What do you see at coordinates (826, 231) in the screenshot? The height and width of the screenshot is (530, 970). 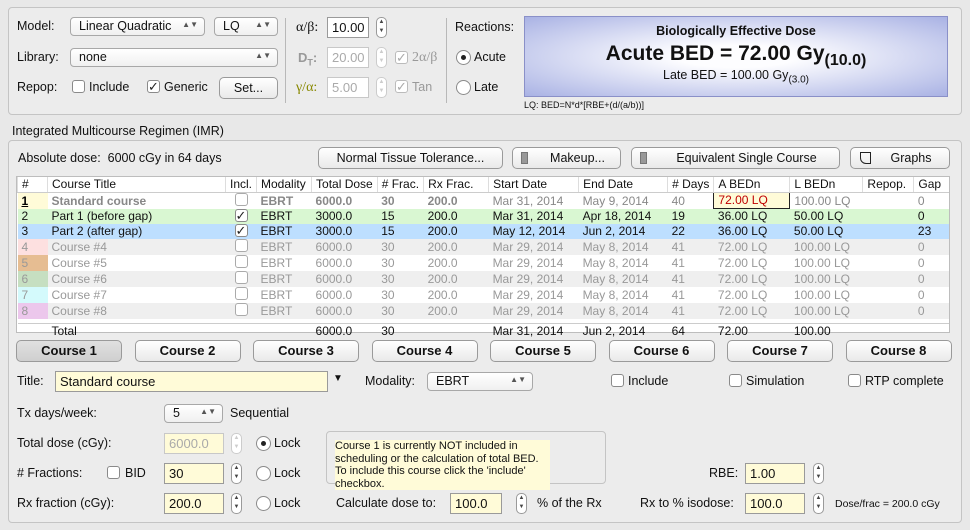 I see `cell-lbed: 50.00 LQ` at bounding box center [826, 231].